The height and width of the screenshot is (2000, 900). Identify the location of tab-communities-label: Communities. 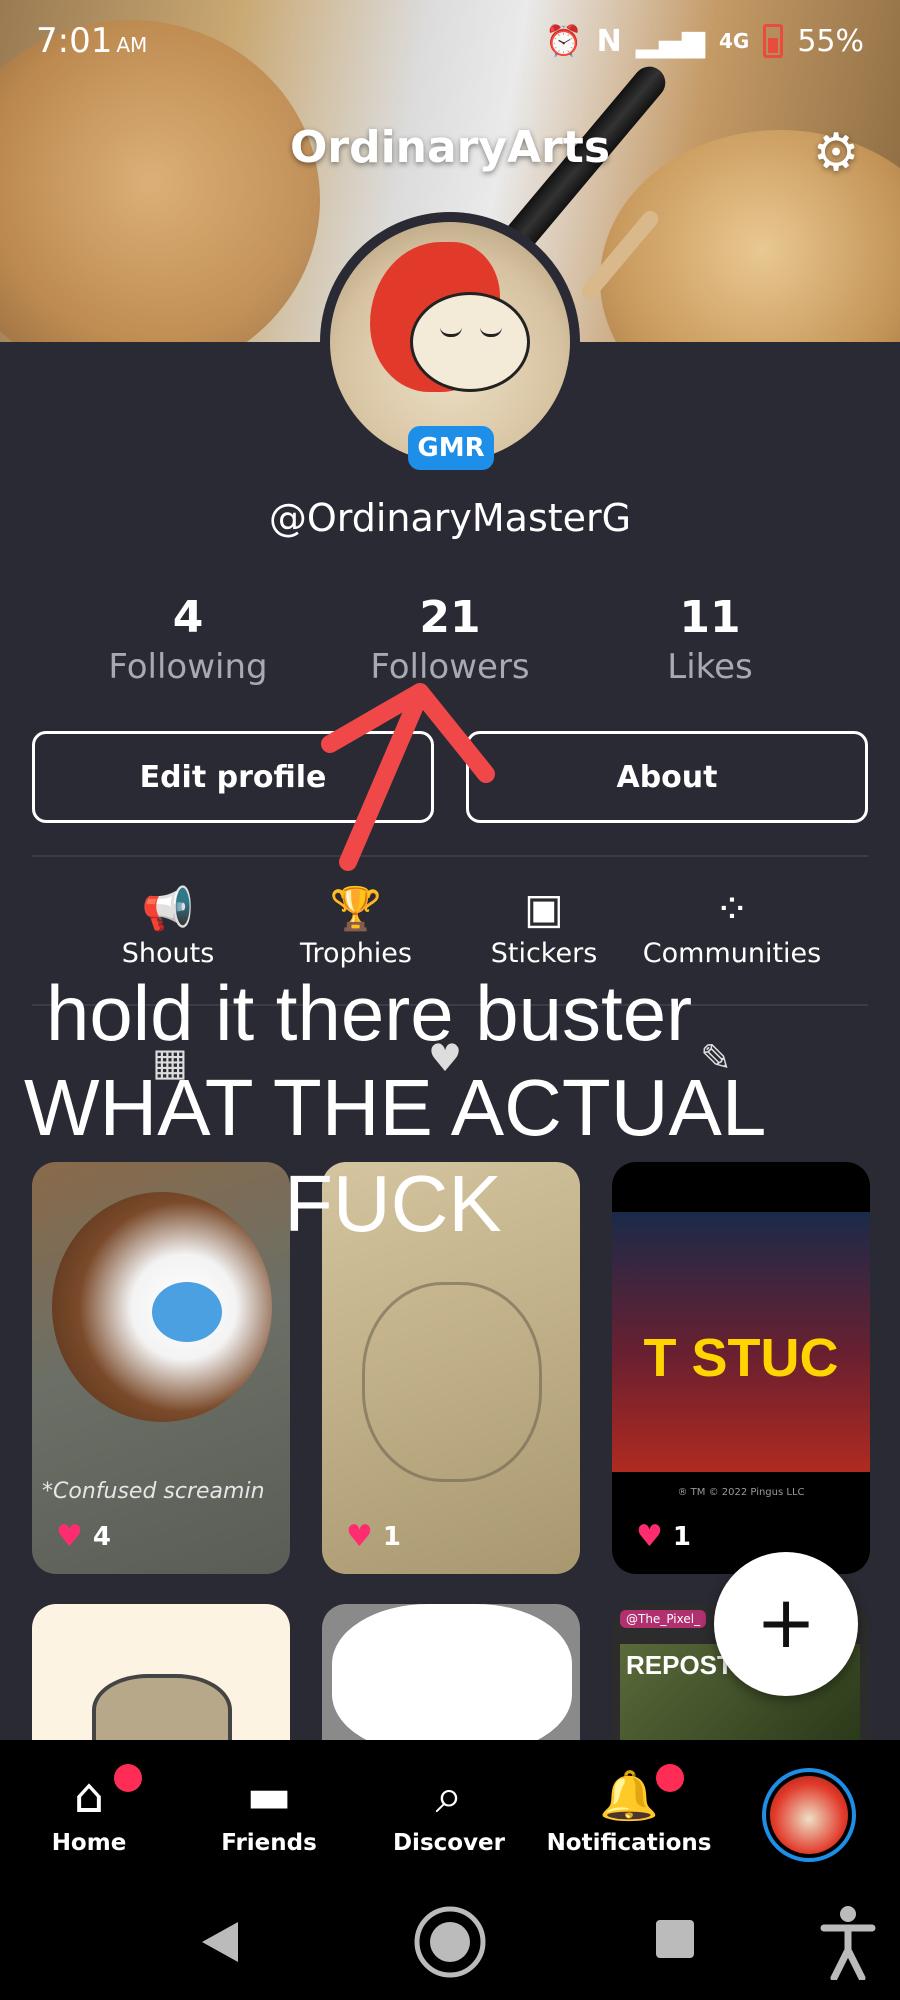
(732, 953).